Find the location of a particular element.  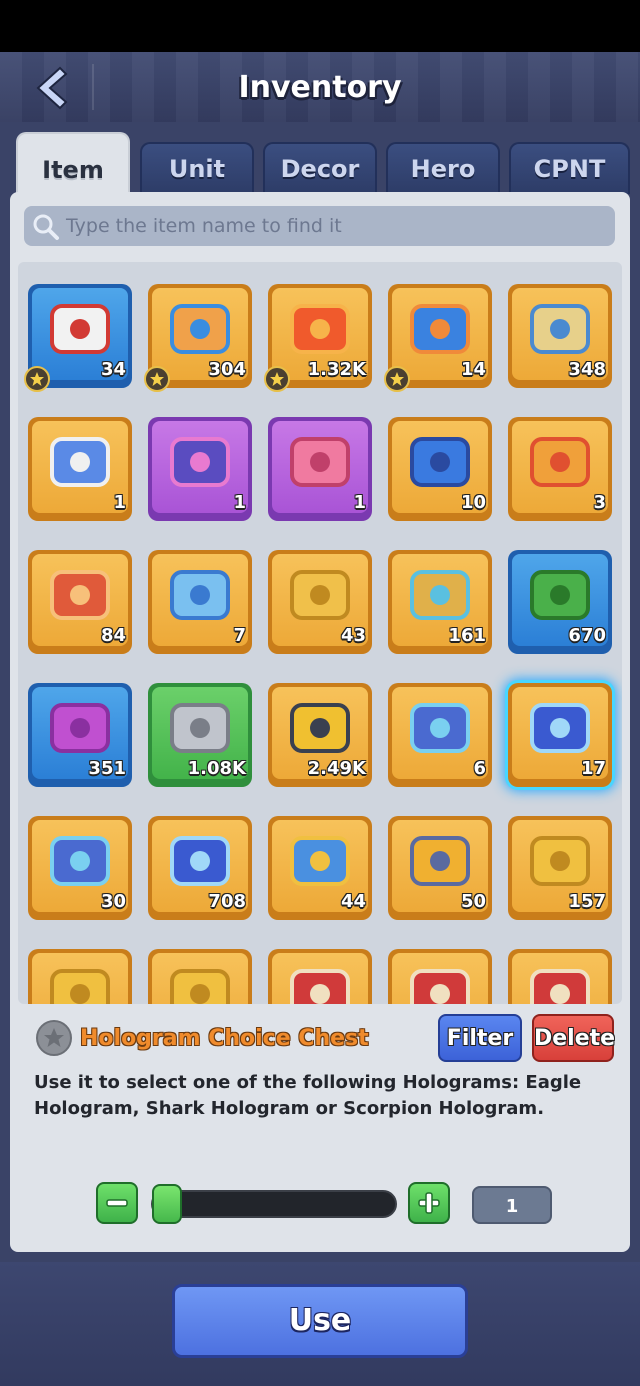

item-count: 1.08K is located at coordinates (216, 768).